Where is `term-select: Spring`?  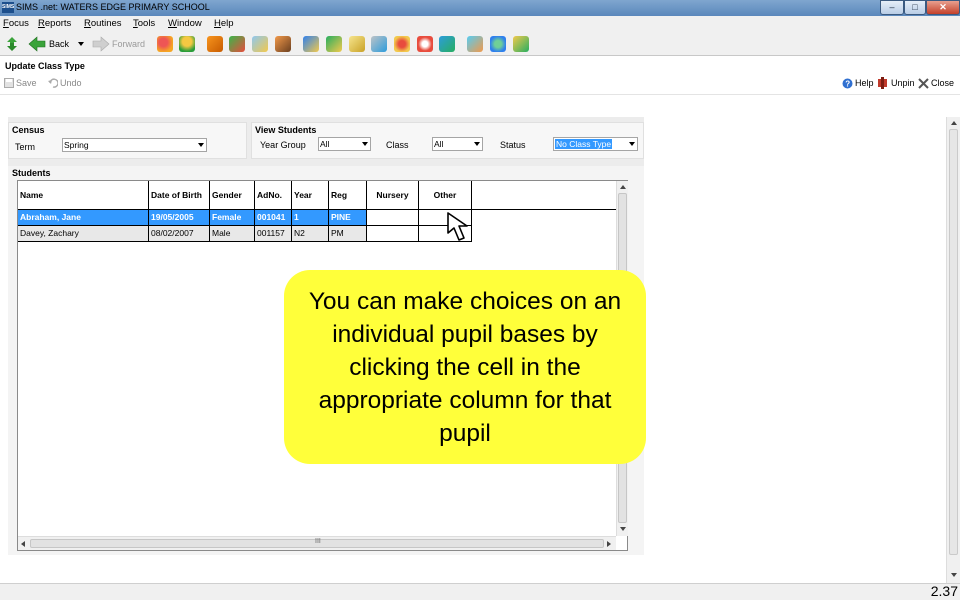
term-select: Spring is located at coordinates (134, 145).